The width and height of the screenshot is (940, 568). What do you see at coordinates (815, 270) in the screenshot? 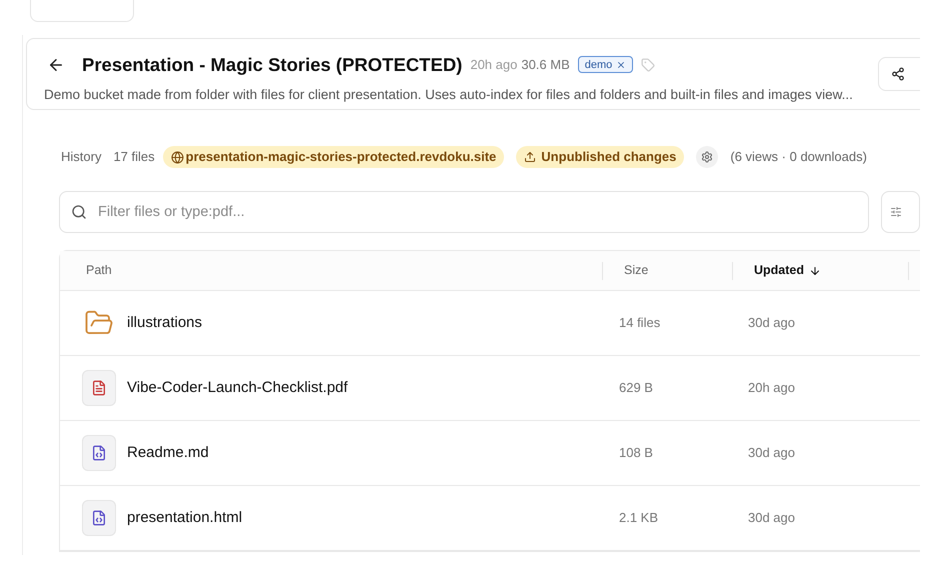
I see `sort-arrow-icon` at bounding box center [815, 270].